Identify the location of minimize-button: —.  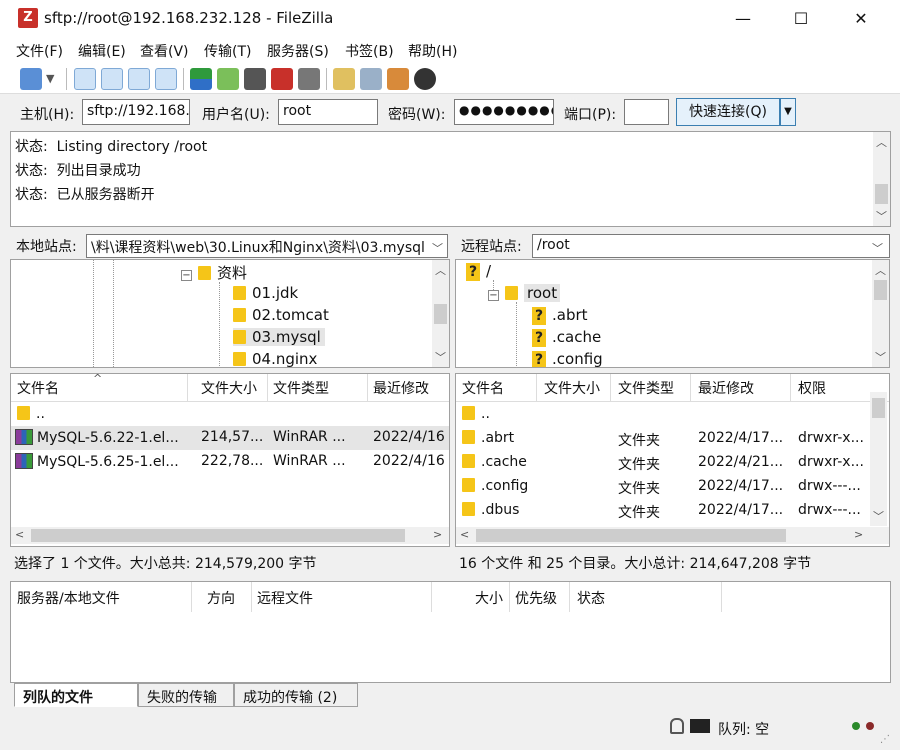
(743, 19).